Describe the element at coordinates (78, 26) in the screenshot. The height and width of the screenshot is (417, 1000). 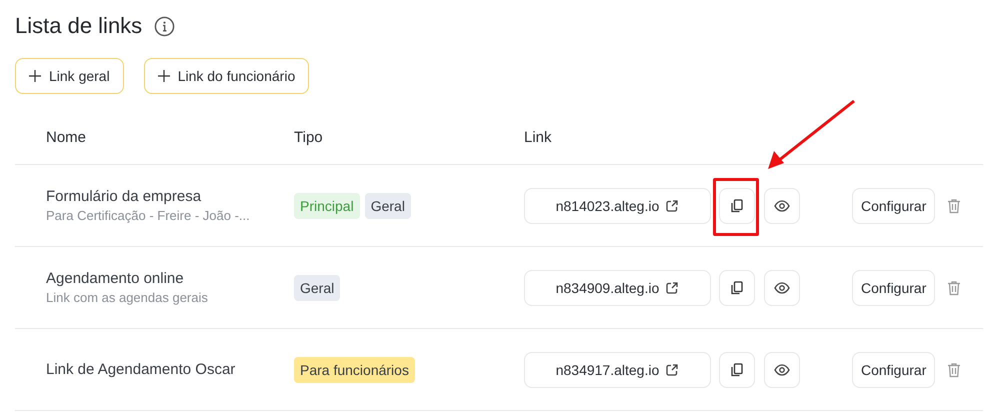
I see `page-title: Lista de links` at that location.